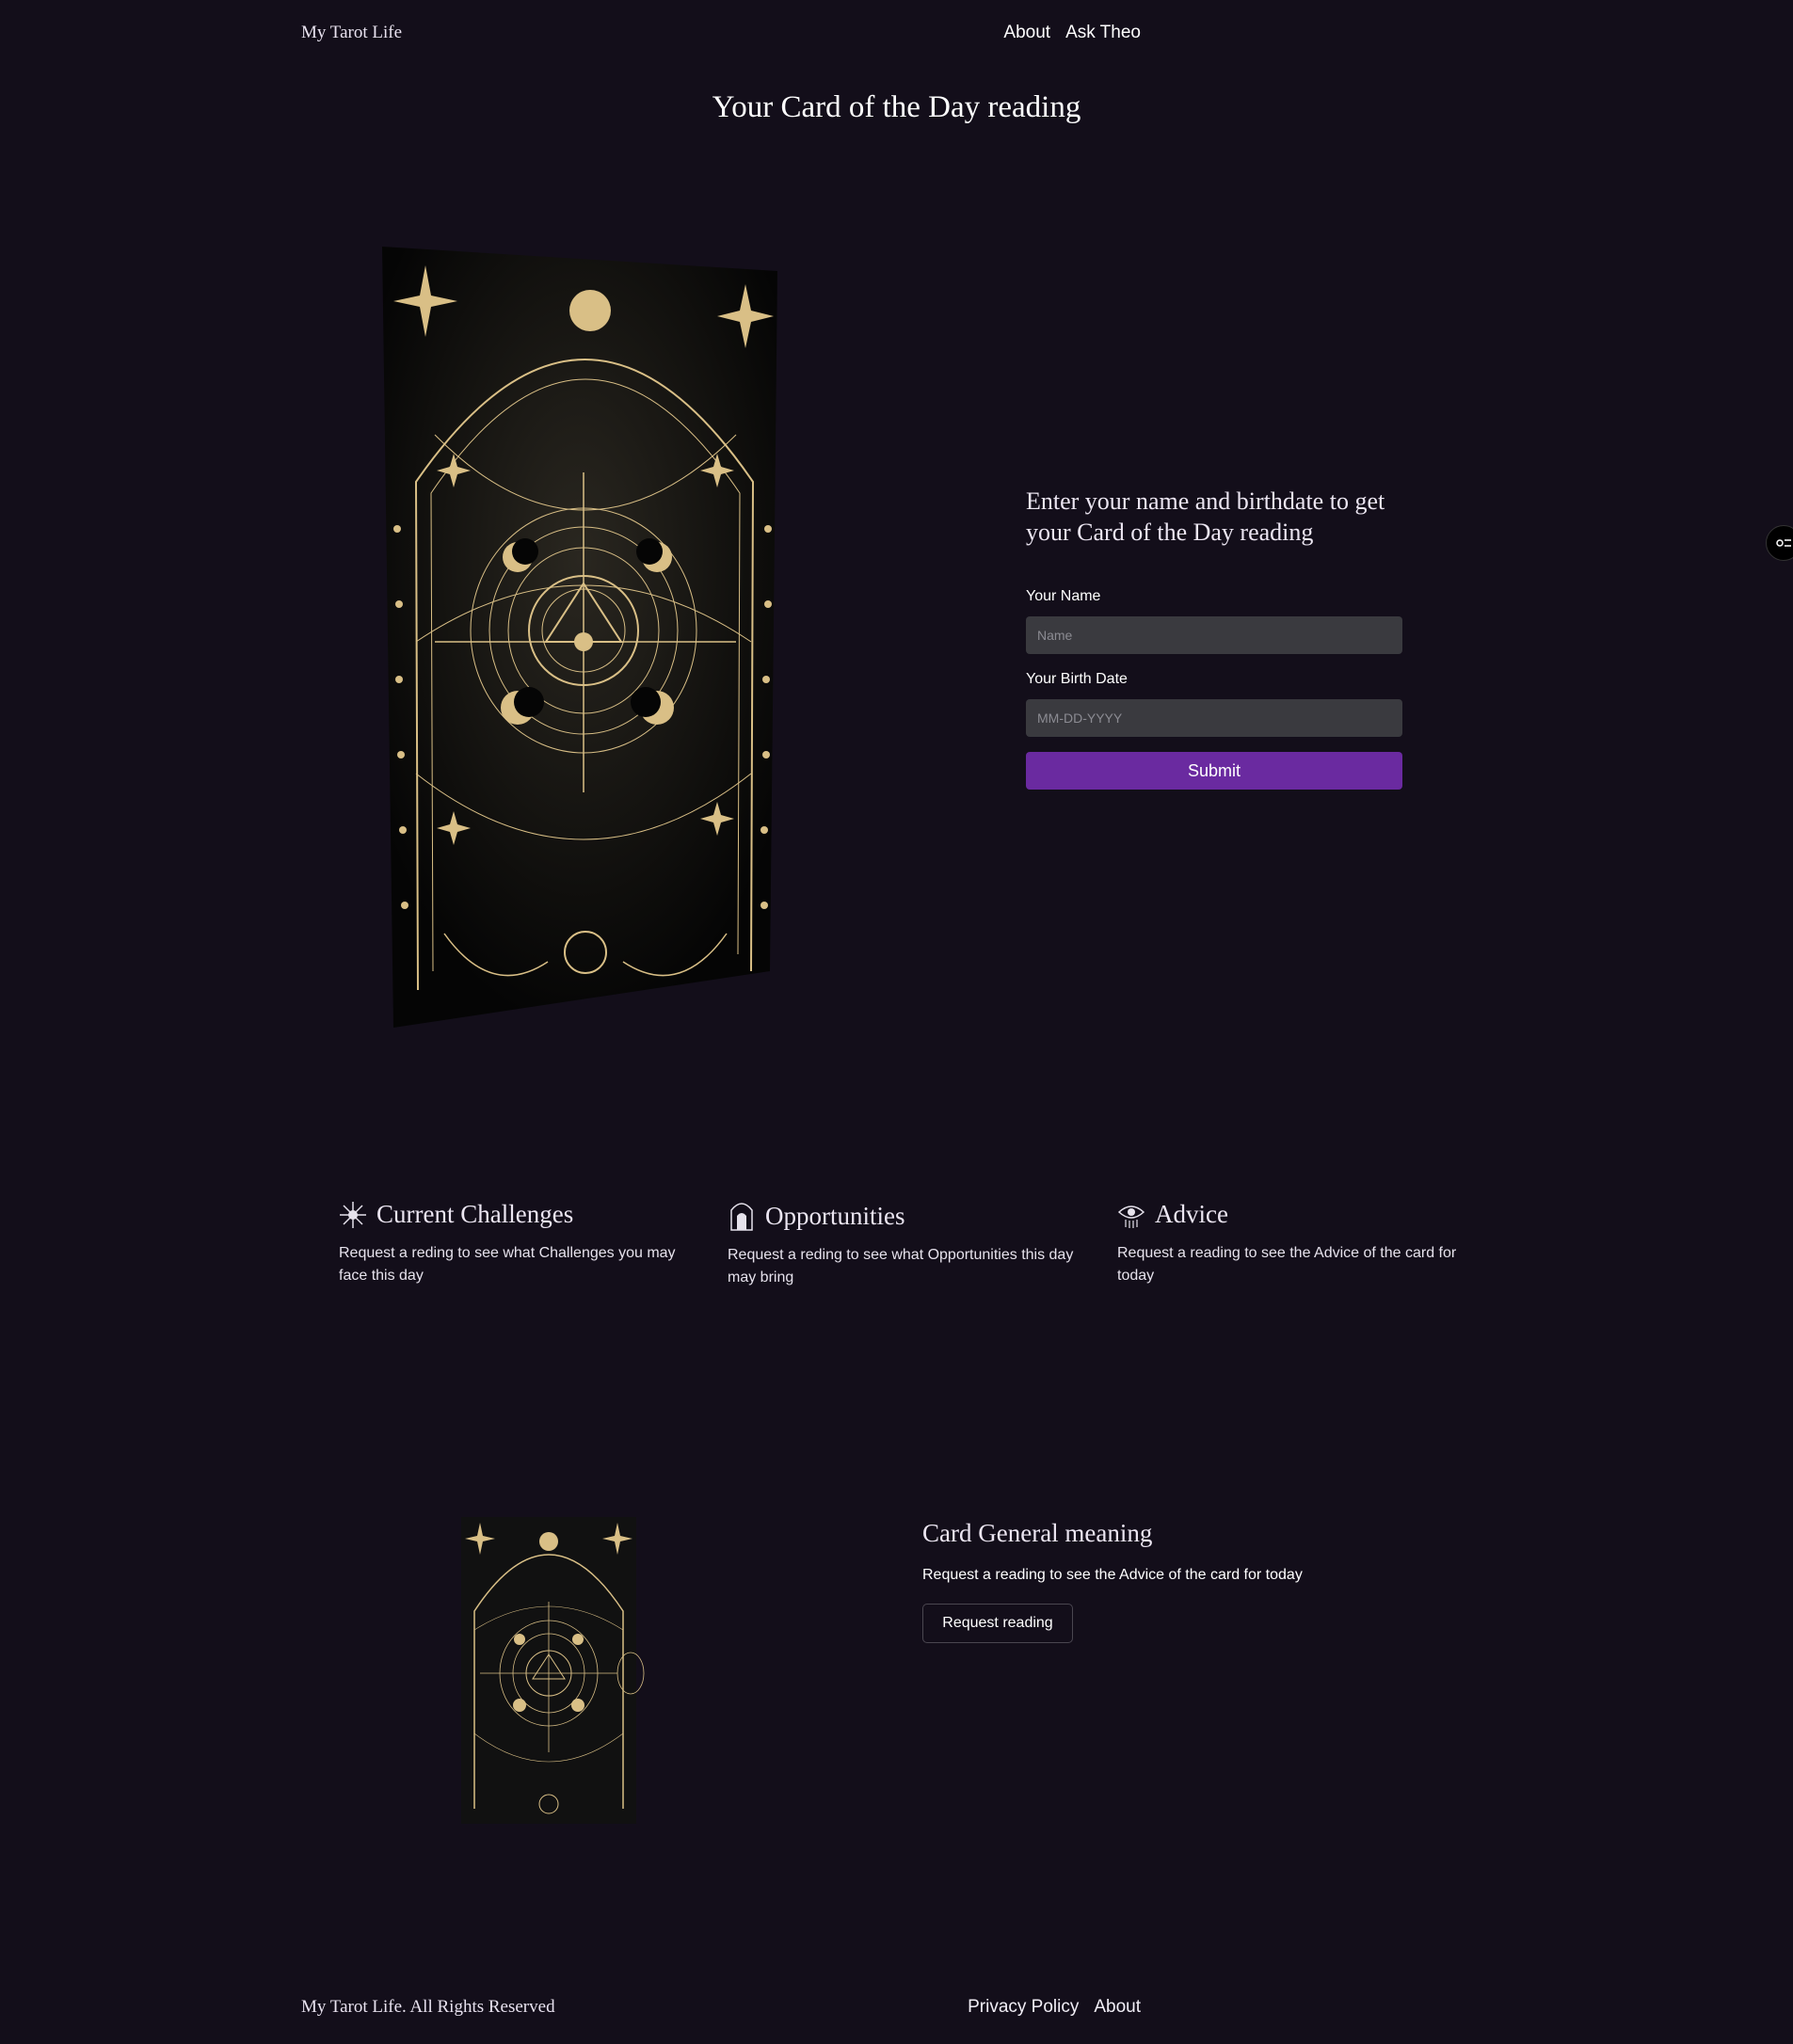 This screenshot has height=2044, width=1793. Describe the element at coordinates (1026, 33) in the screenshot. I see `nav-about-link: About` at that location.